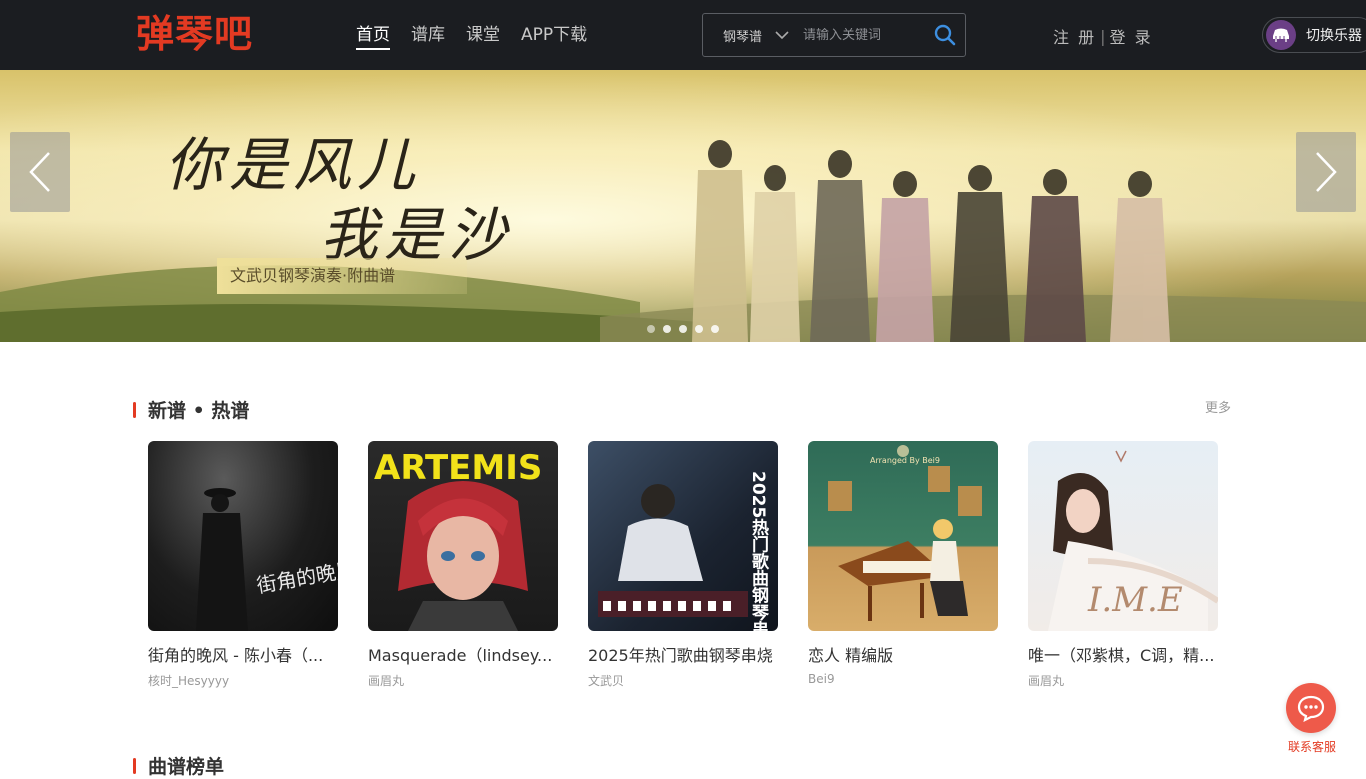 The height and width of the screenshot is (779, 1366). Describe the element at coordinates (1281, 35) in the screenshot. I see `piano-icon` at that location.